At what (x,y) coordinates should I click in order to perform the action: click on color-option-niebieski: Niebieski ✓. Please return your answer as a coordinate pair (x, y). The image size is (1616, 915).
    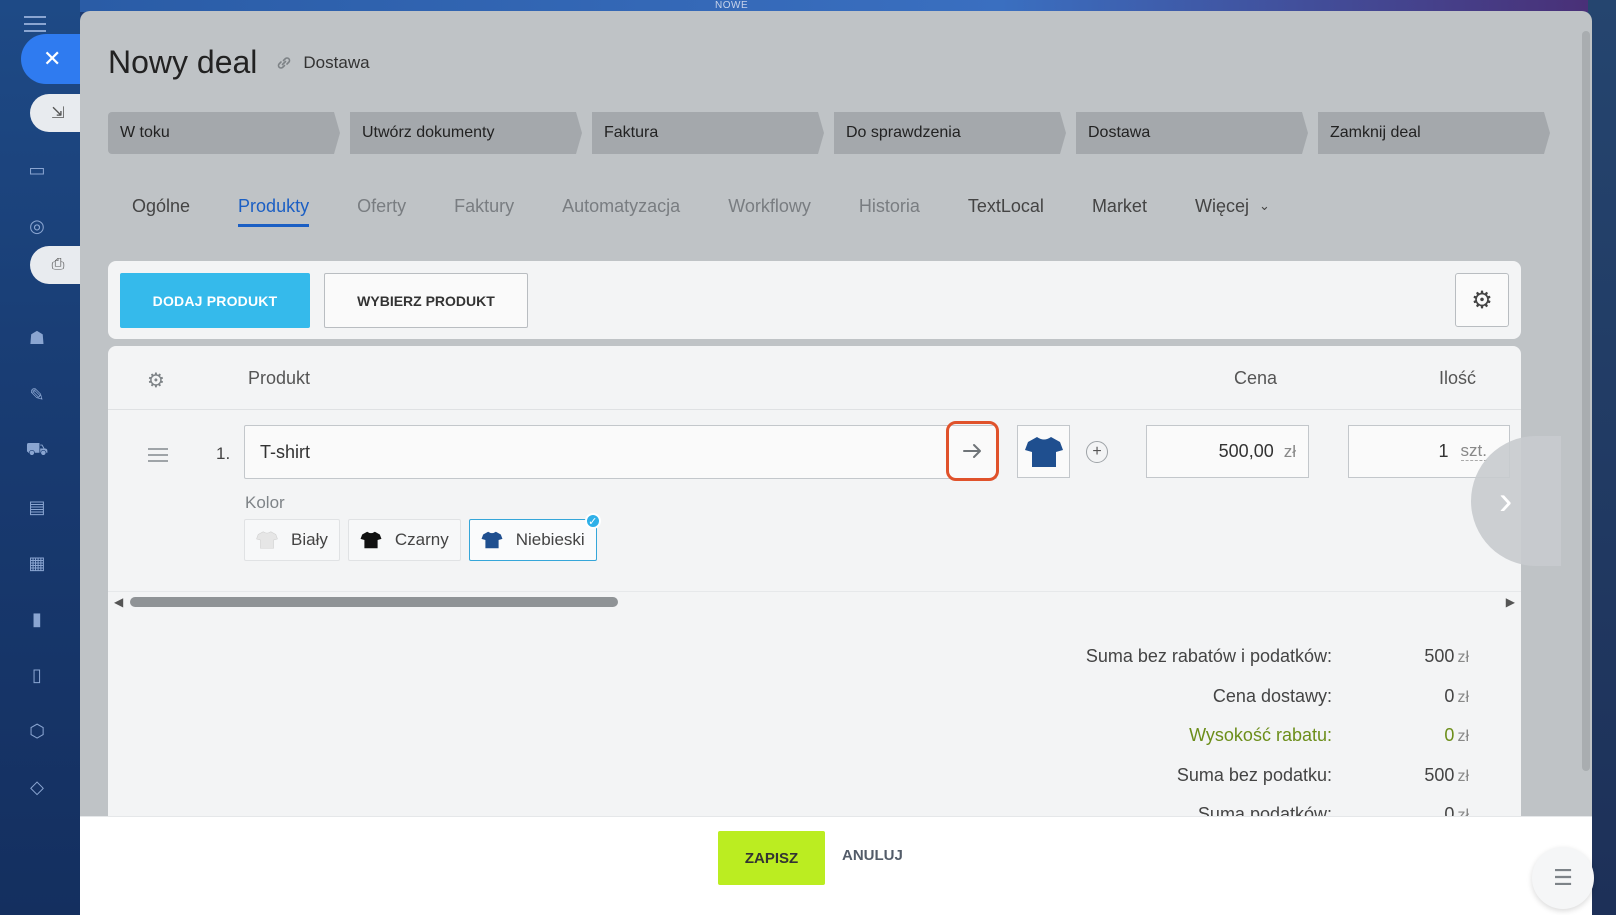
    Looking at the image, I should click on (534, 537).